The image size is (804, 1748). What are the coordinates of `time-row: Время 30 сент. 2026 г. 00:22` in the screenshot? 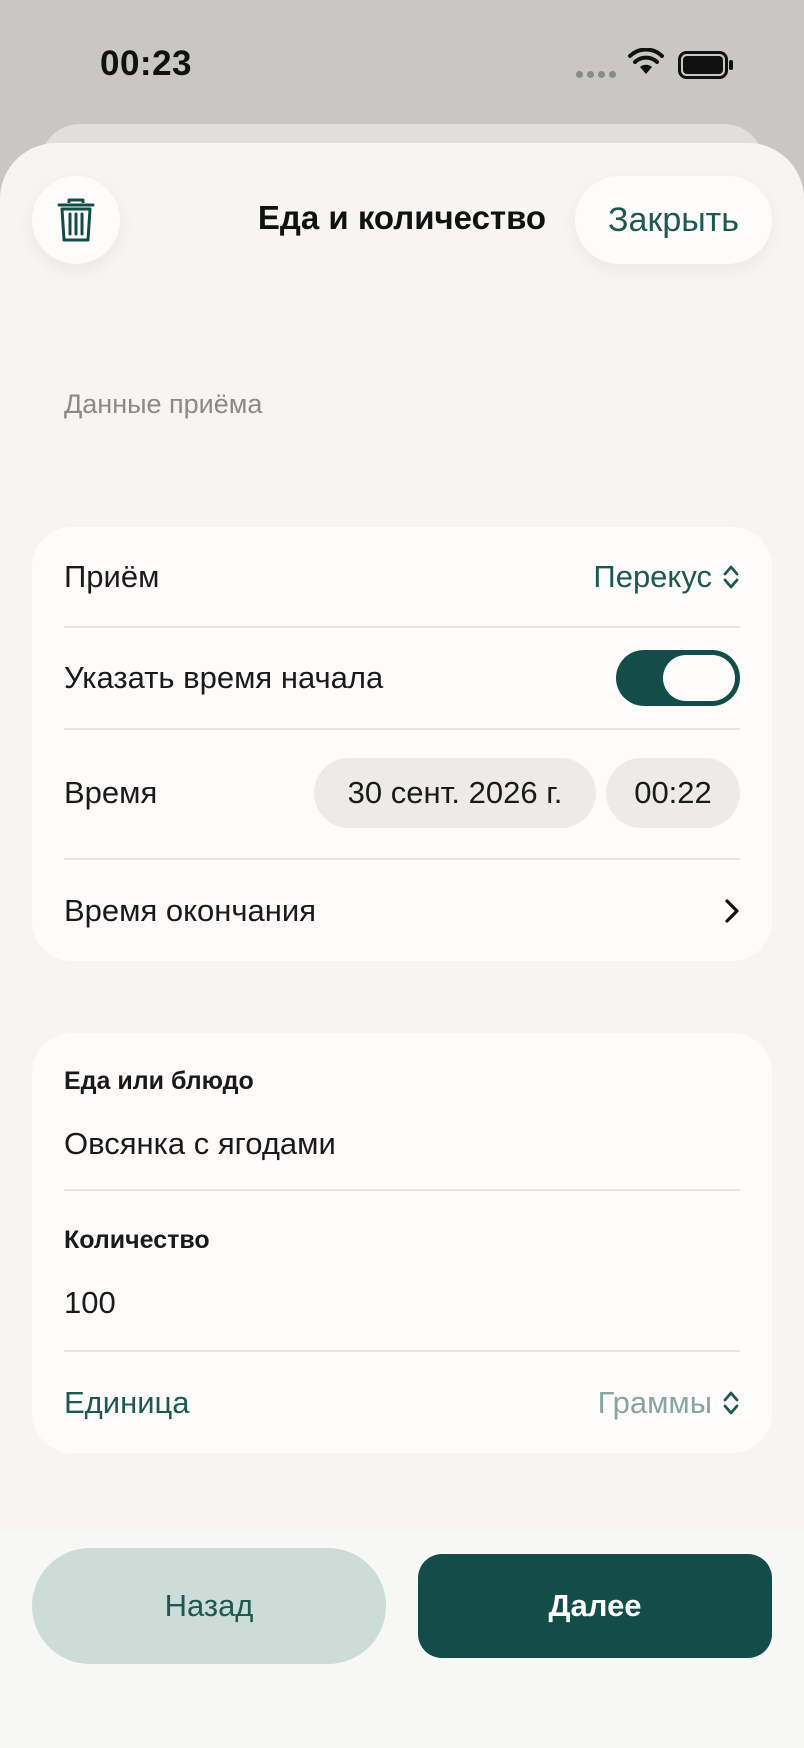 It's located at (402, 793).